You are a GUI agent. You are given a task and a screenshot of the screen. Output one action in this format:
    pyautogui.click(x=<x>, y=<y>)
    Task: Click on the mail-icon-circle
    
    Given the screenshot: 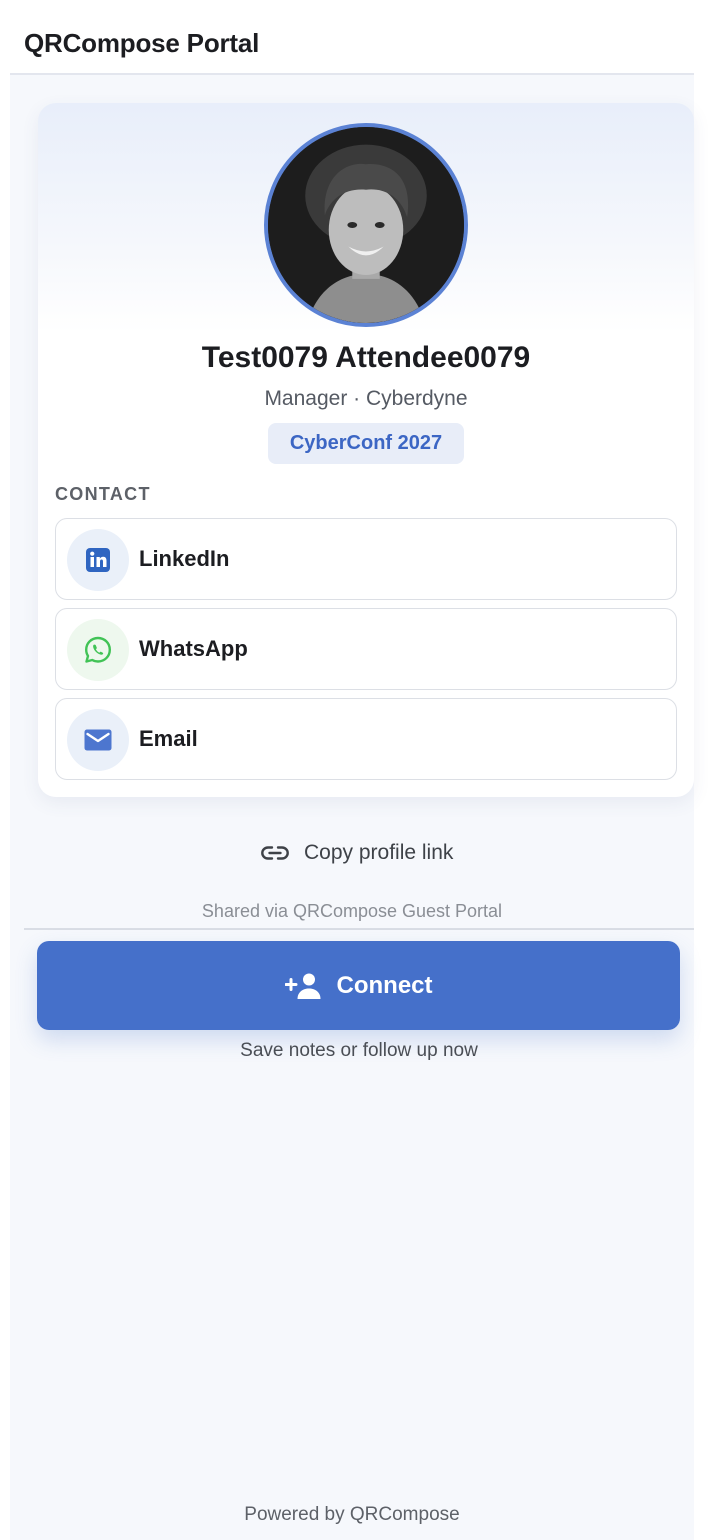 What is the action you would take?
    pyautogui.click(x=98, y=740)
    